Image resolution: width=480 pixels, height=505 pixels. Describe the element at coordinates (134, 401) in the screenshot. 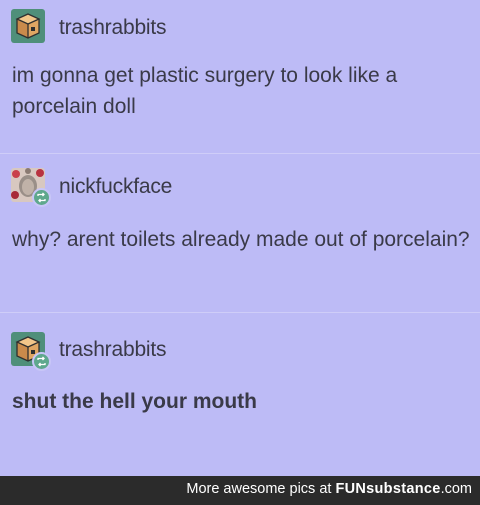

I see `post-text: shut the hell your mouth` at that location.